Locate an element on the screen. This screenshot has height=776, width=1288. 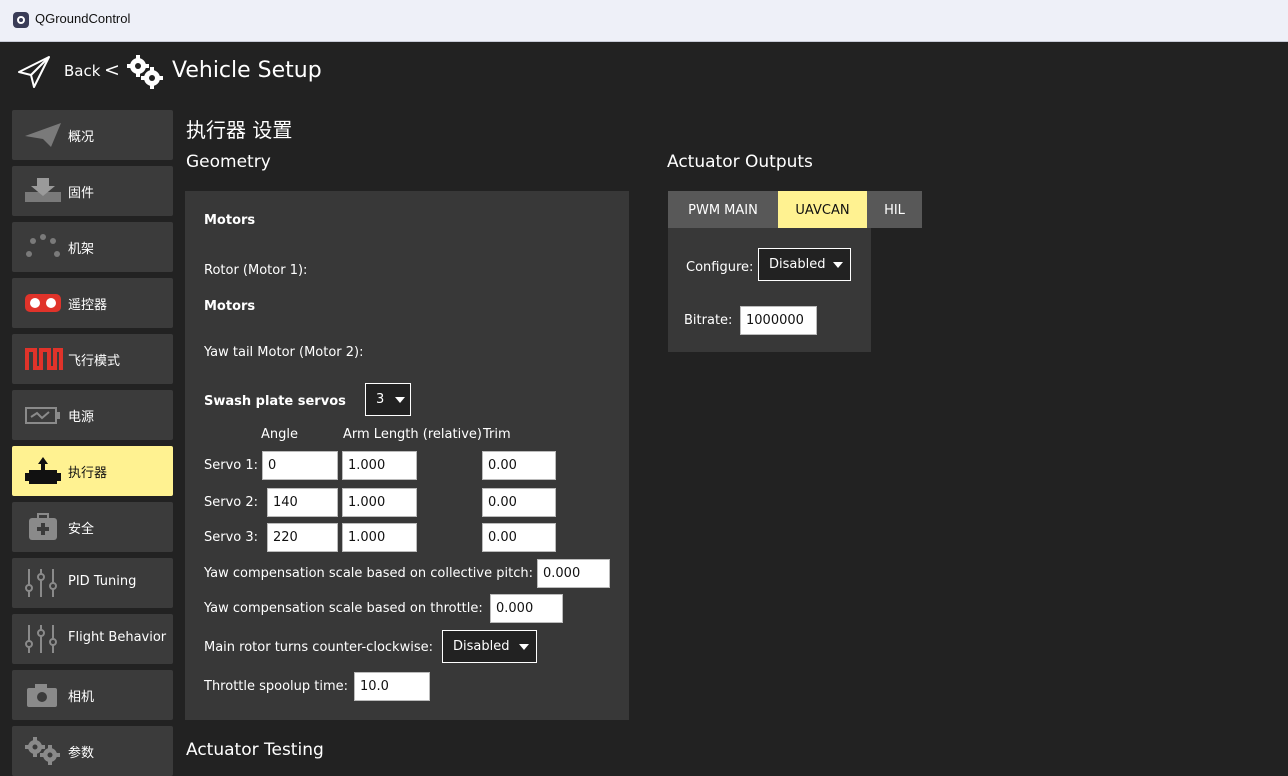
swash-plate-label: Swash plate servos is located at coordinates (275, 401).